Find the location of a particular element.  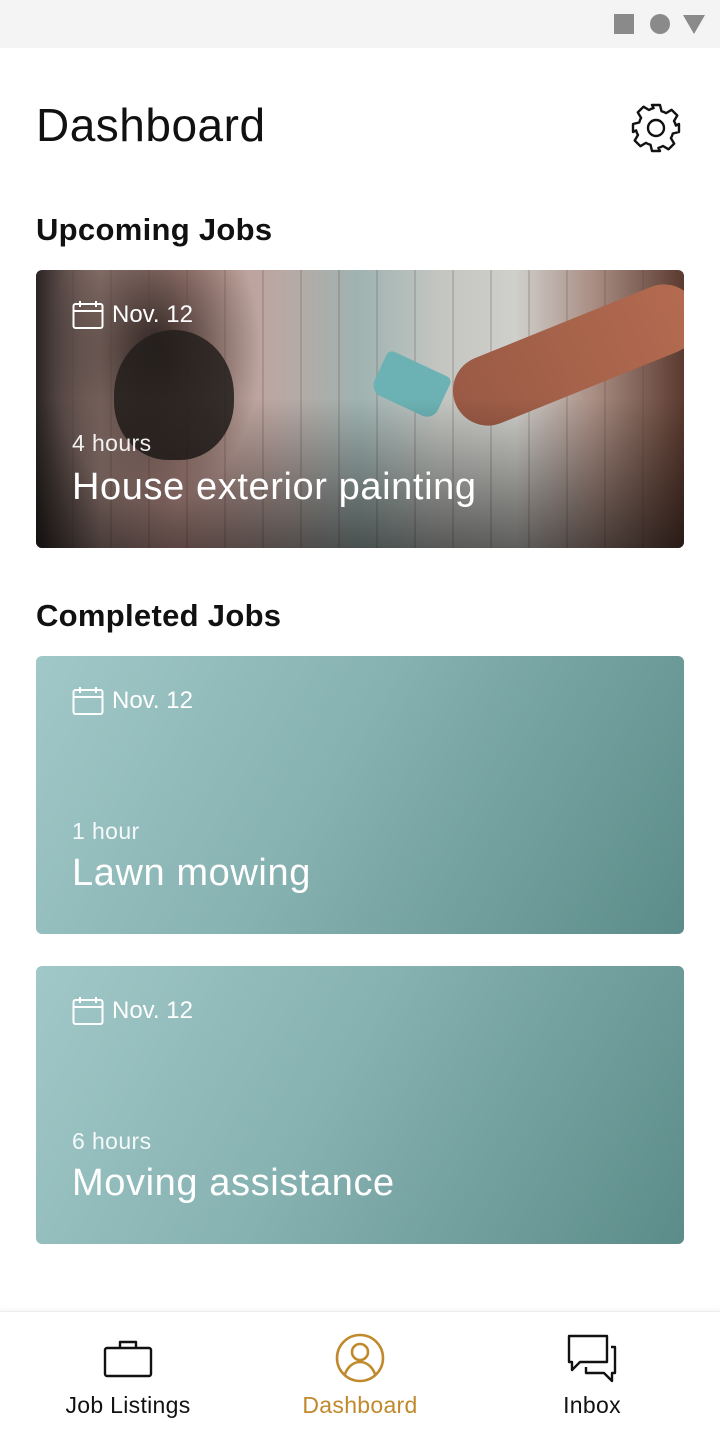

gear-icon is located at coordinates (656, 128).